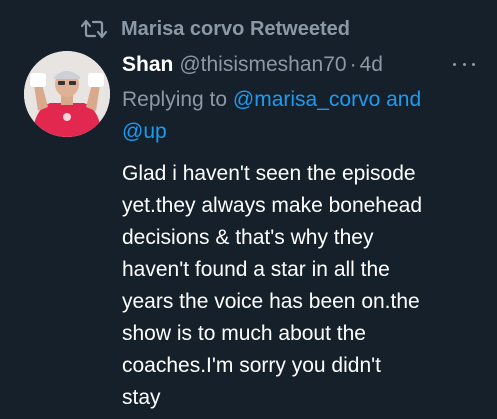 Image resolution: width=497 pixels, height=419 pixels. What do you see at coordinates (251, 365) in the screenshot?
I see `tweet-text-line: coaches.I'm sorry you didn't` at bounding box center [251, 365].